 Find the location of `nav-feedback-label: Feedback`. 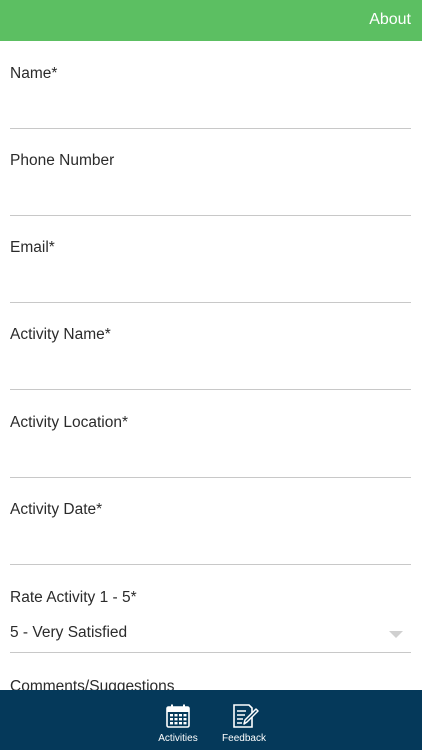

nav-feedback-label: Feedback is located at coordinates (244, 738).